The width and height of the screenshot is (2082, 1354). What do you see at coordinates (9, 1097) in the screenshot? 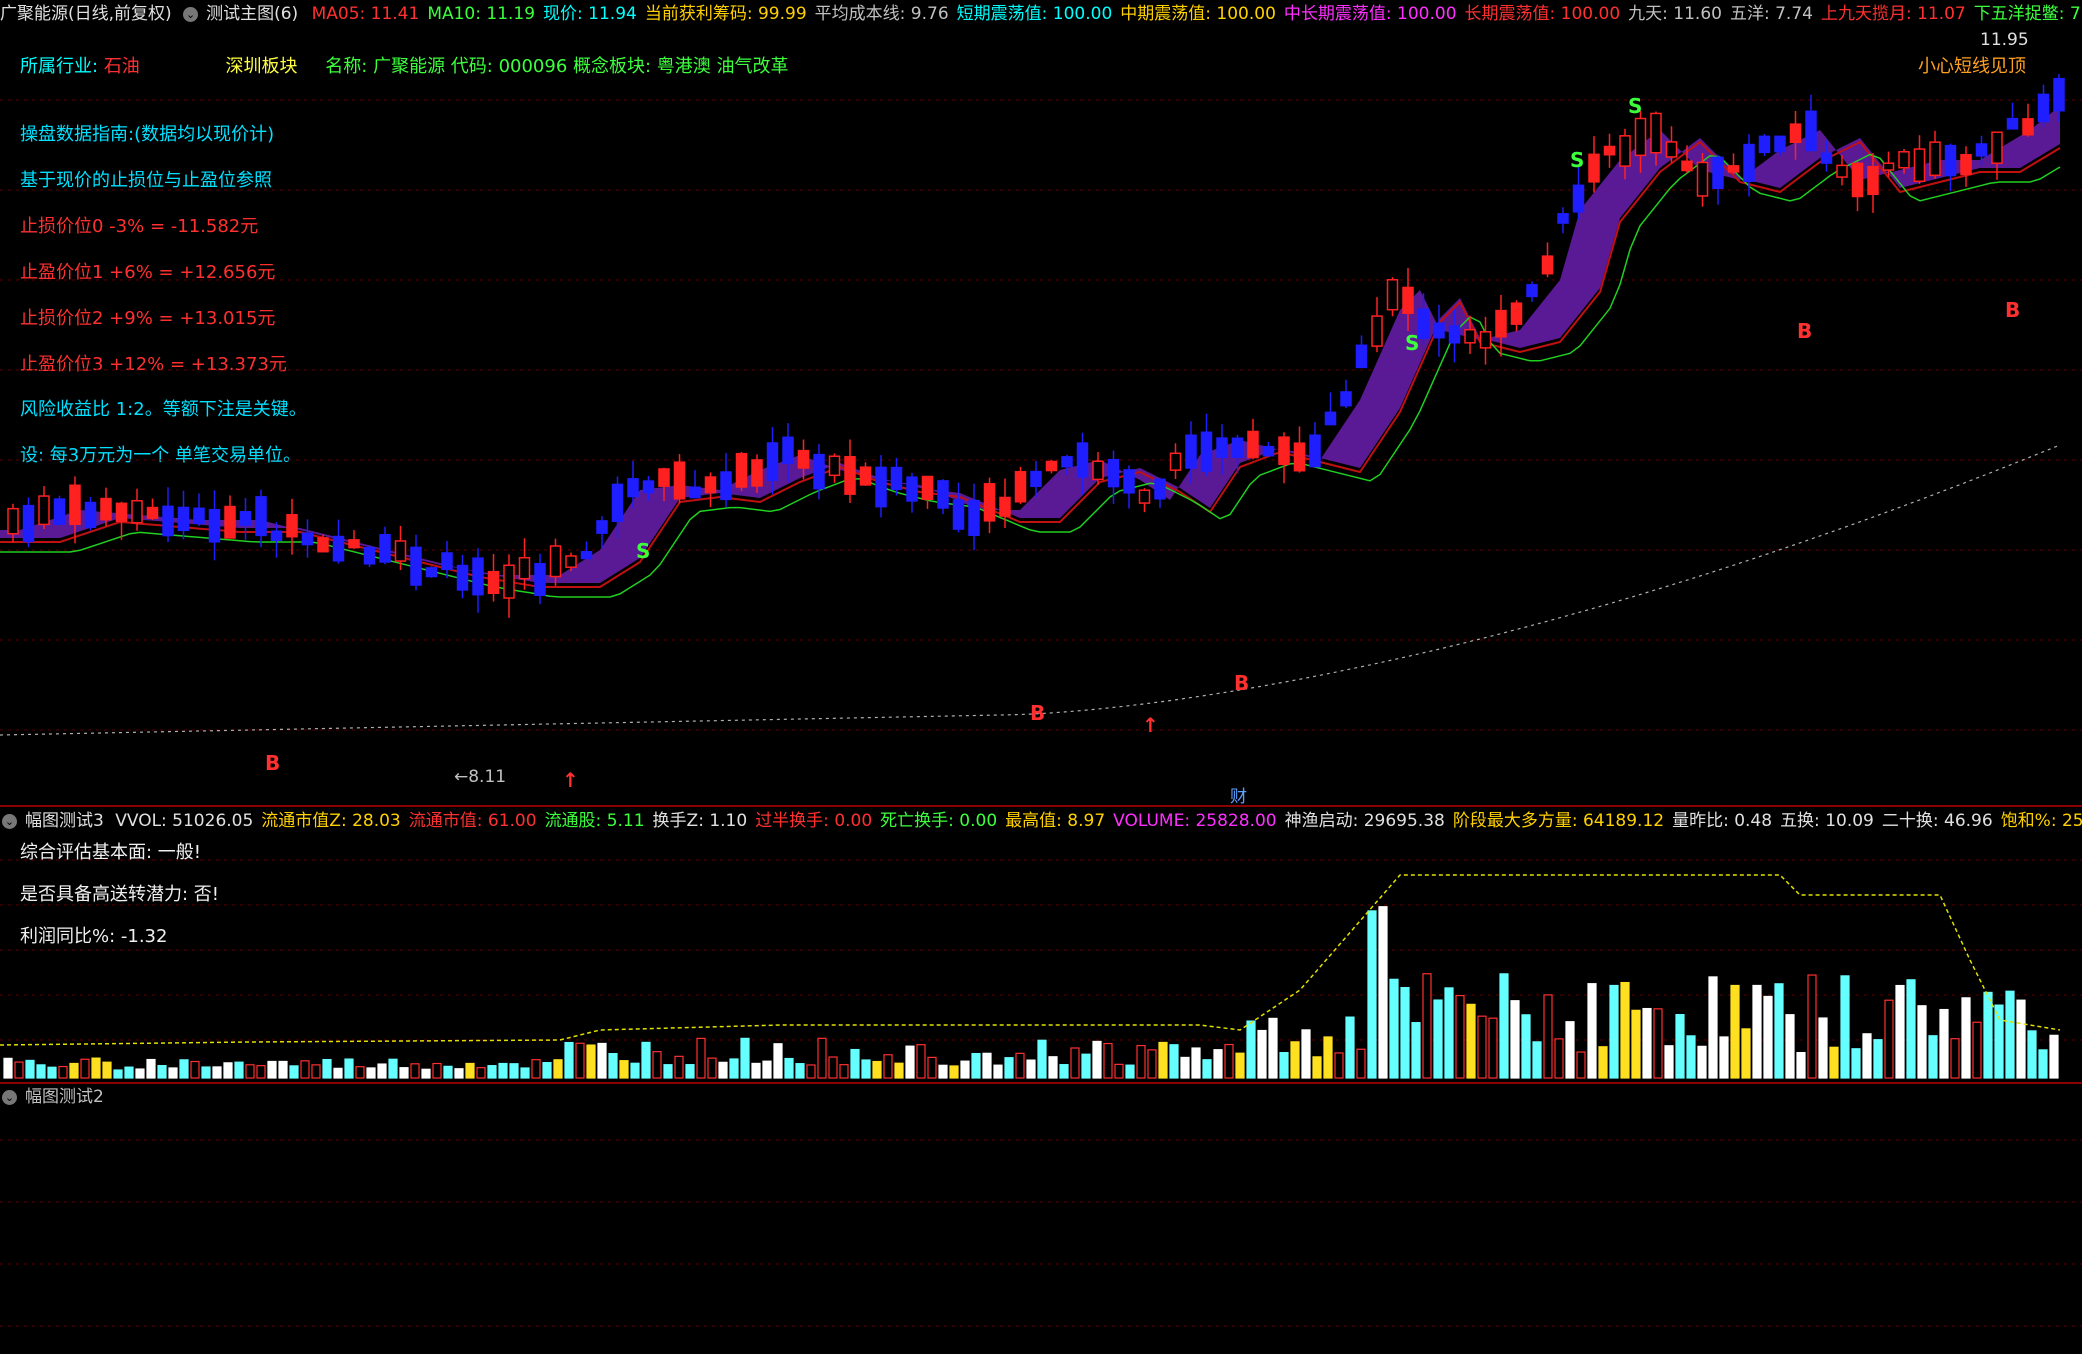
I see `bottom-dropdown-icon: ⌄` at bounding box center [9, 1097].